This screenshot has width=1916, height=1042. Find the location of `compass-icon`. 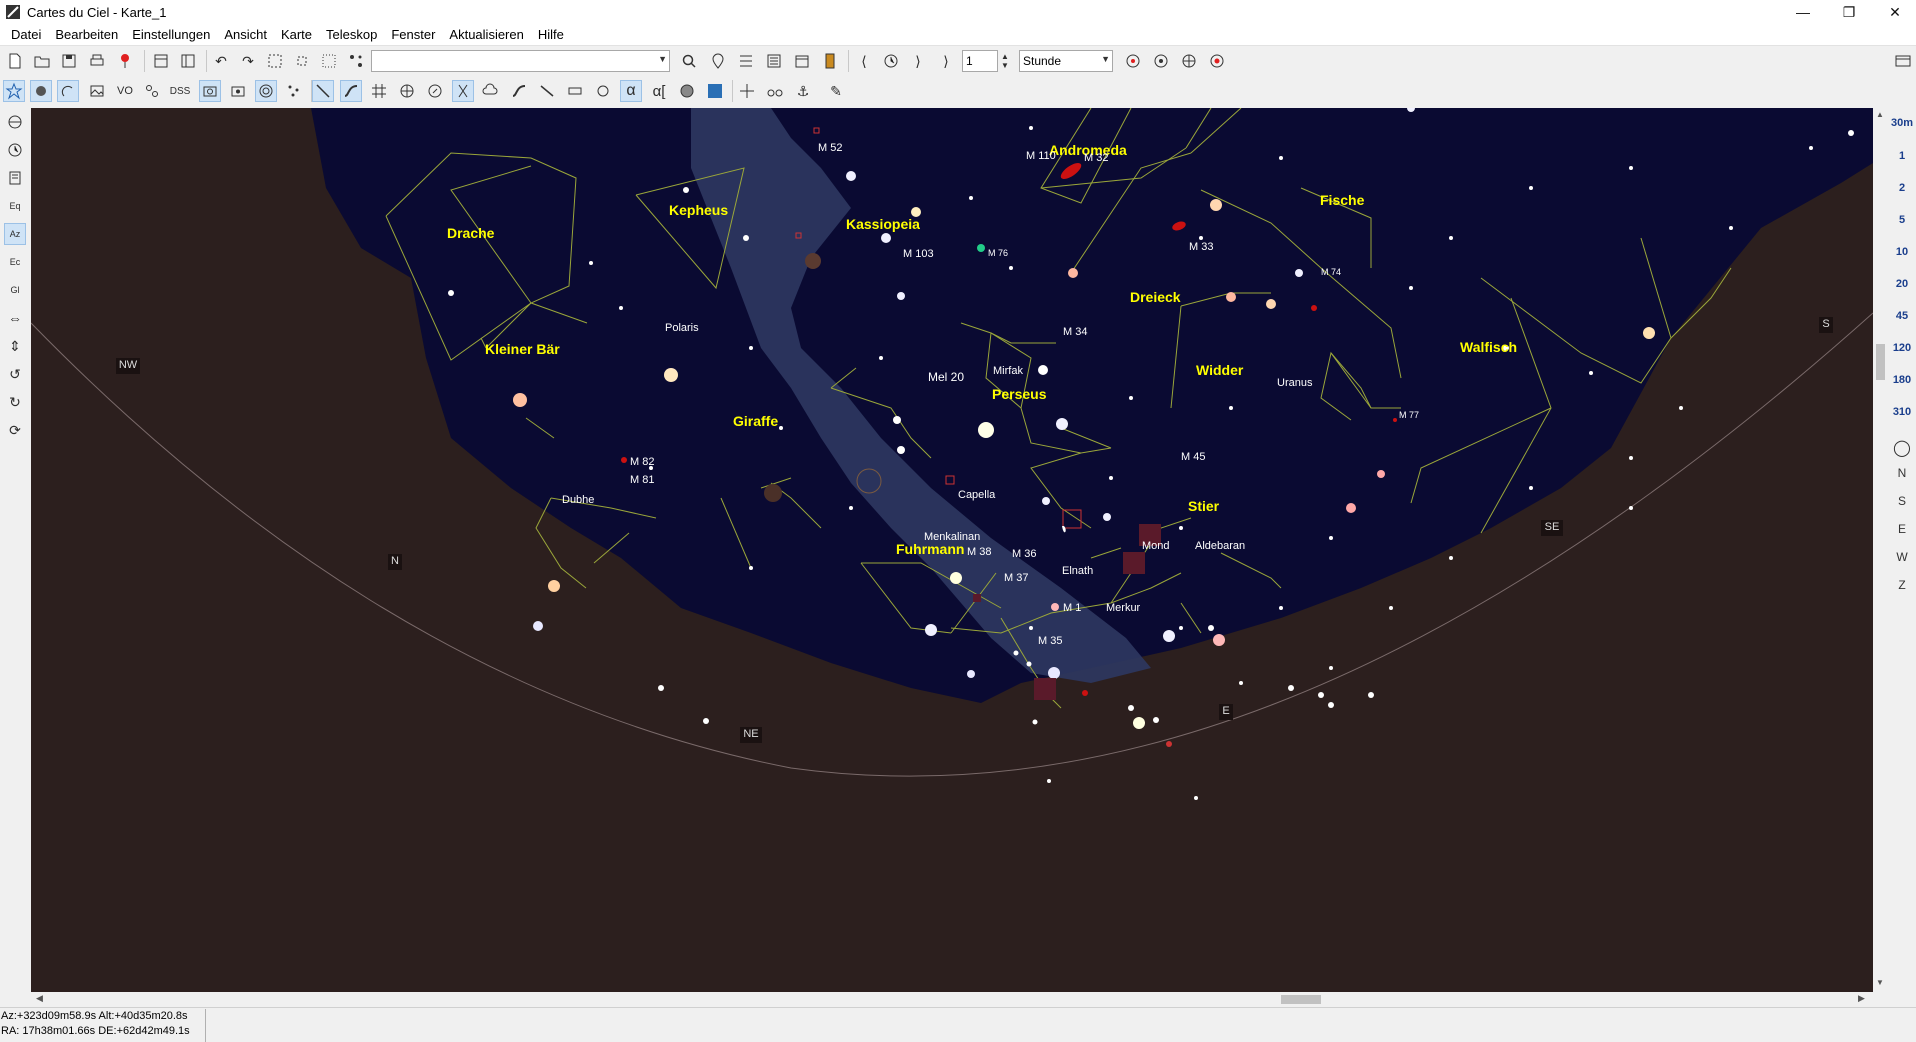

compass-icon is located at coordinates (435, 91).